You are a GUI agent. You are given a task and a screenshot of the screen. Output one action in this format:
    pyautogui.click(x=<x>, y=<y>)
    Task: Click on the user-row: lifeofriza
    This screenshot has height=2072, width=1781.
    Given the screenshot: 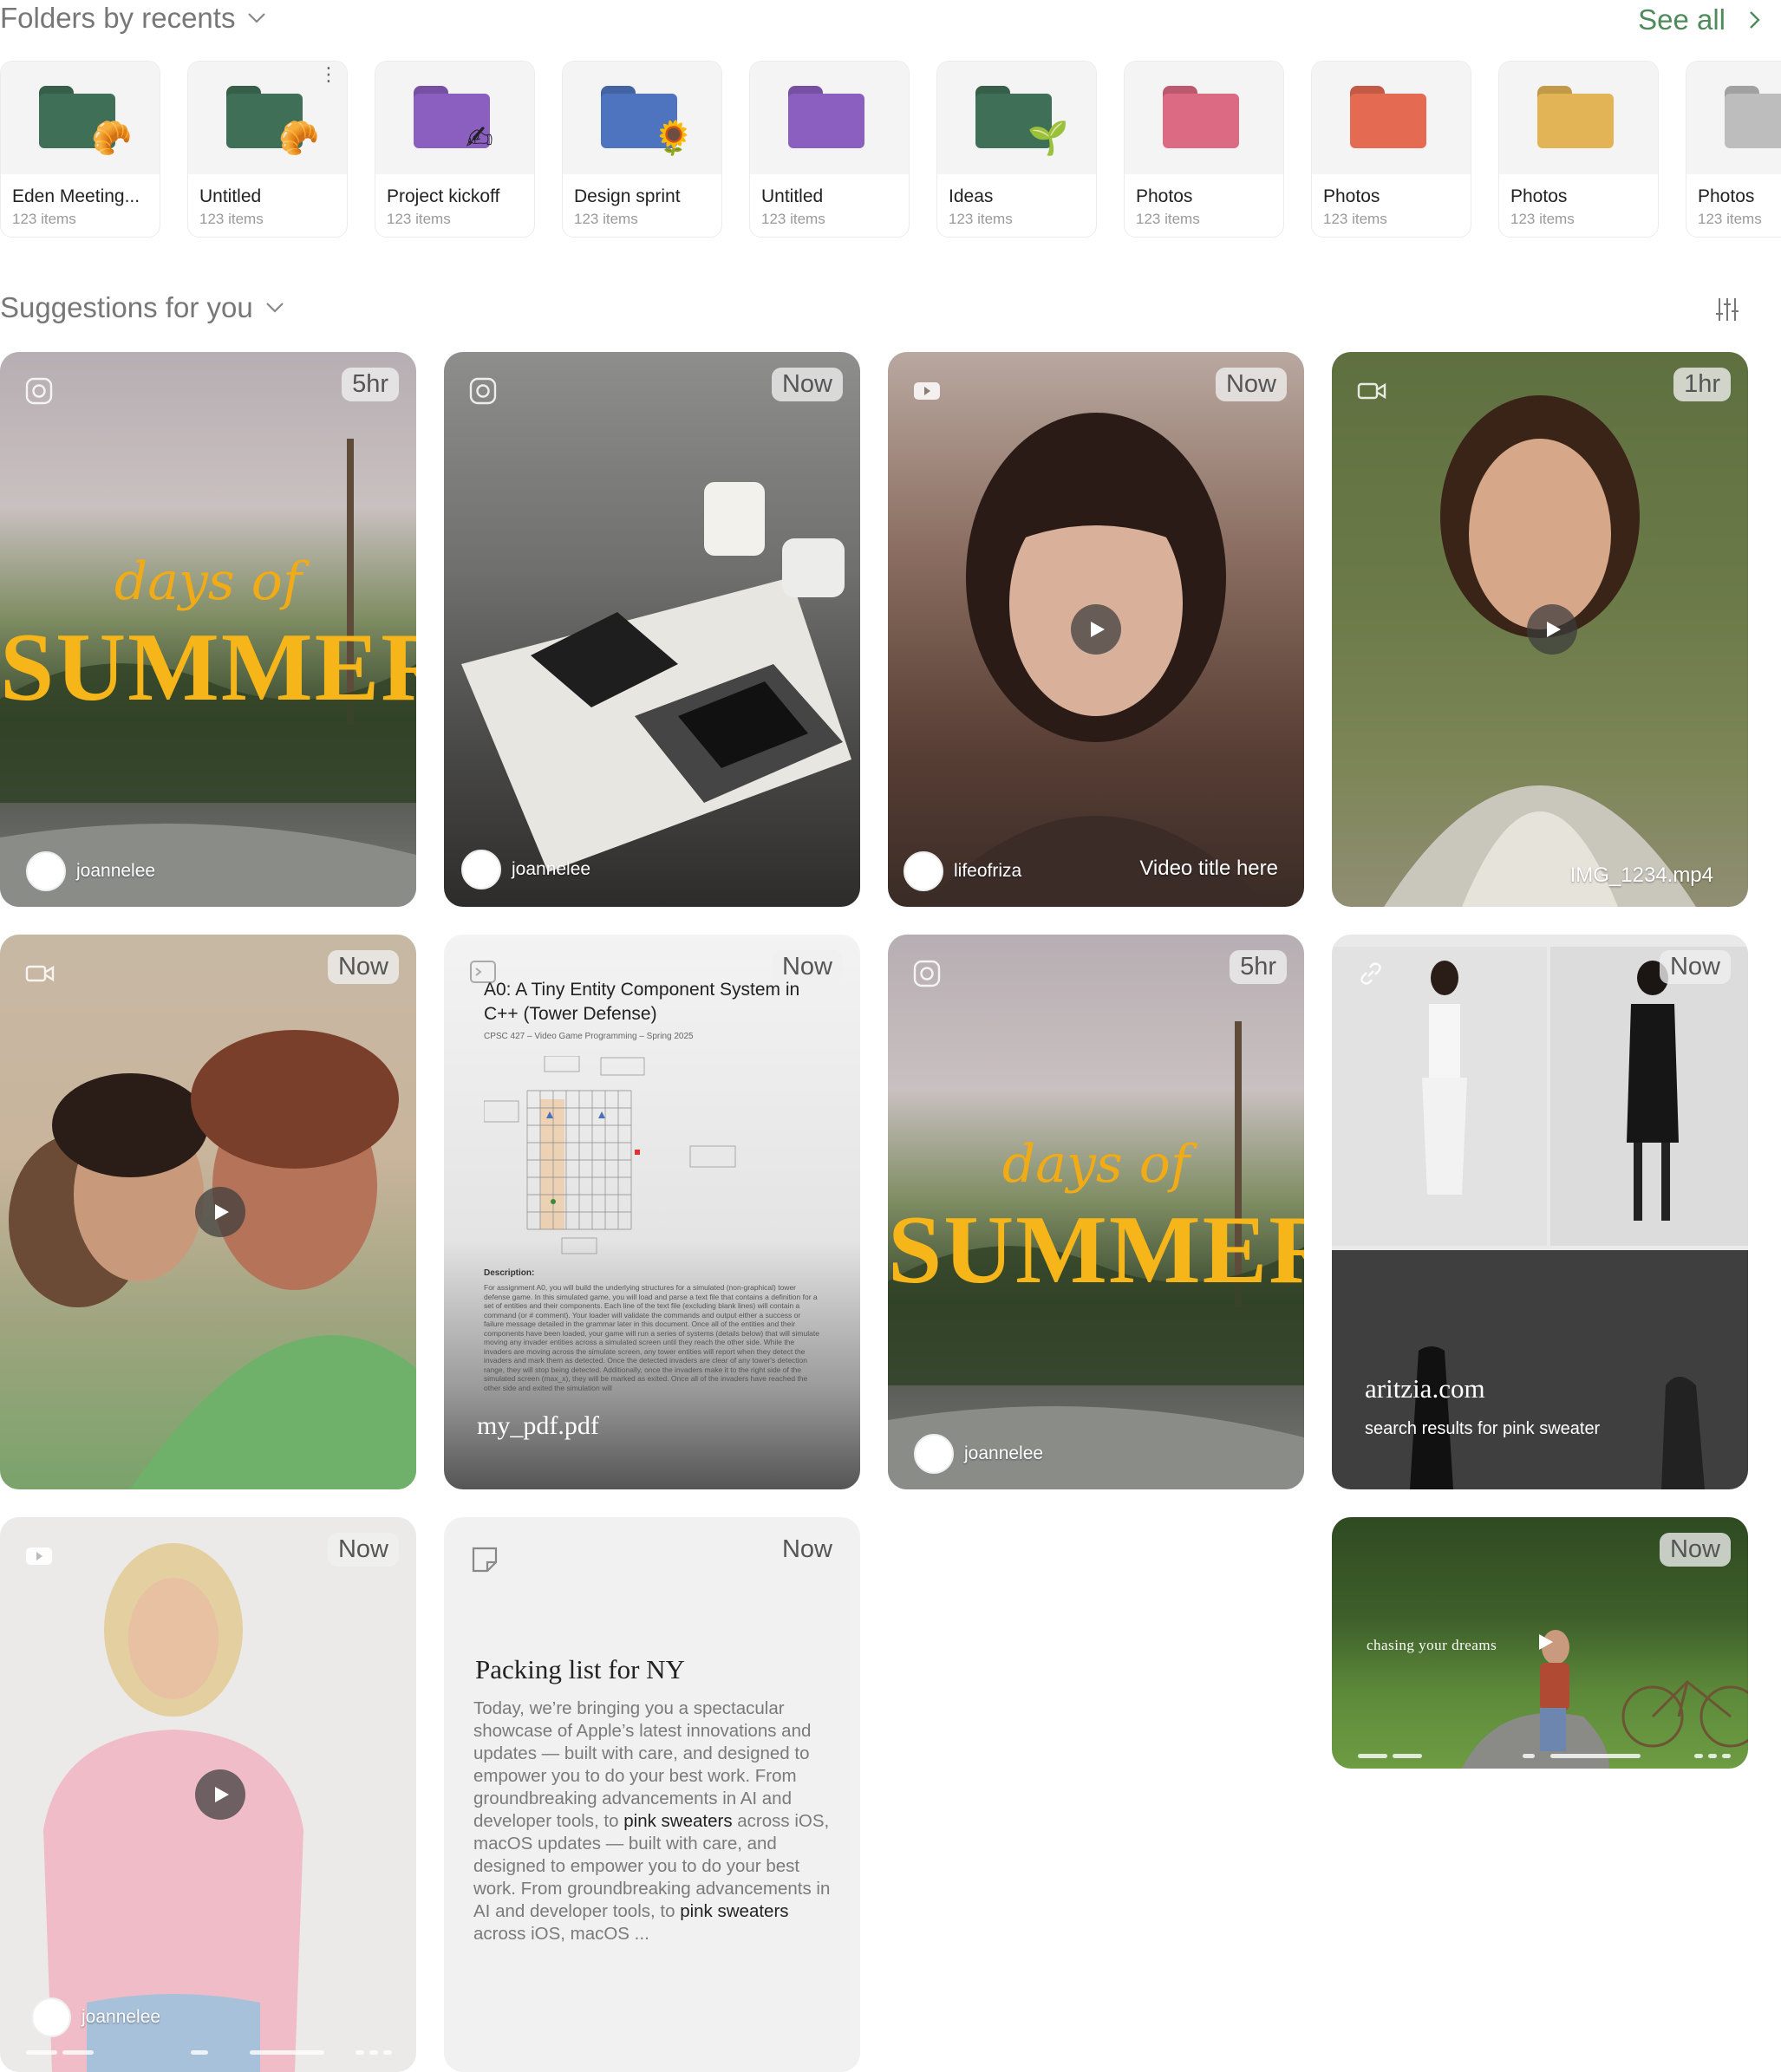 What is the action you would take?
    pyautogui.click(x=962, y=871)
    